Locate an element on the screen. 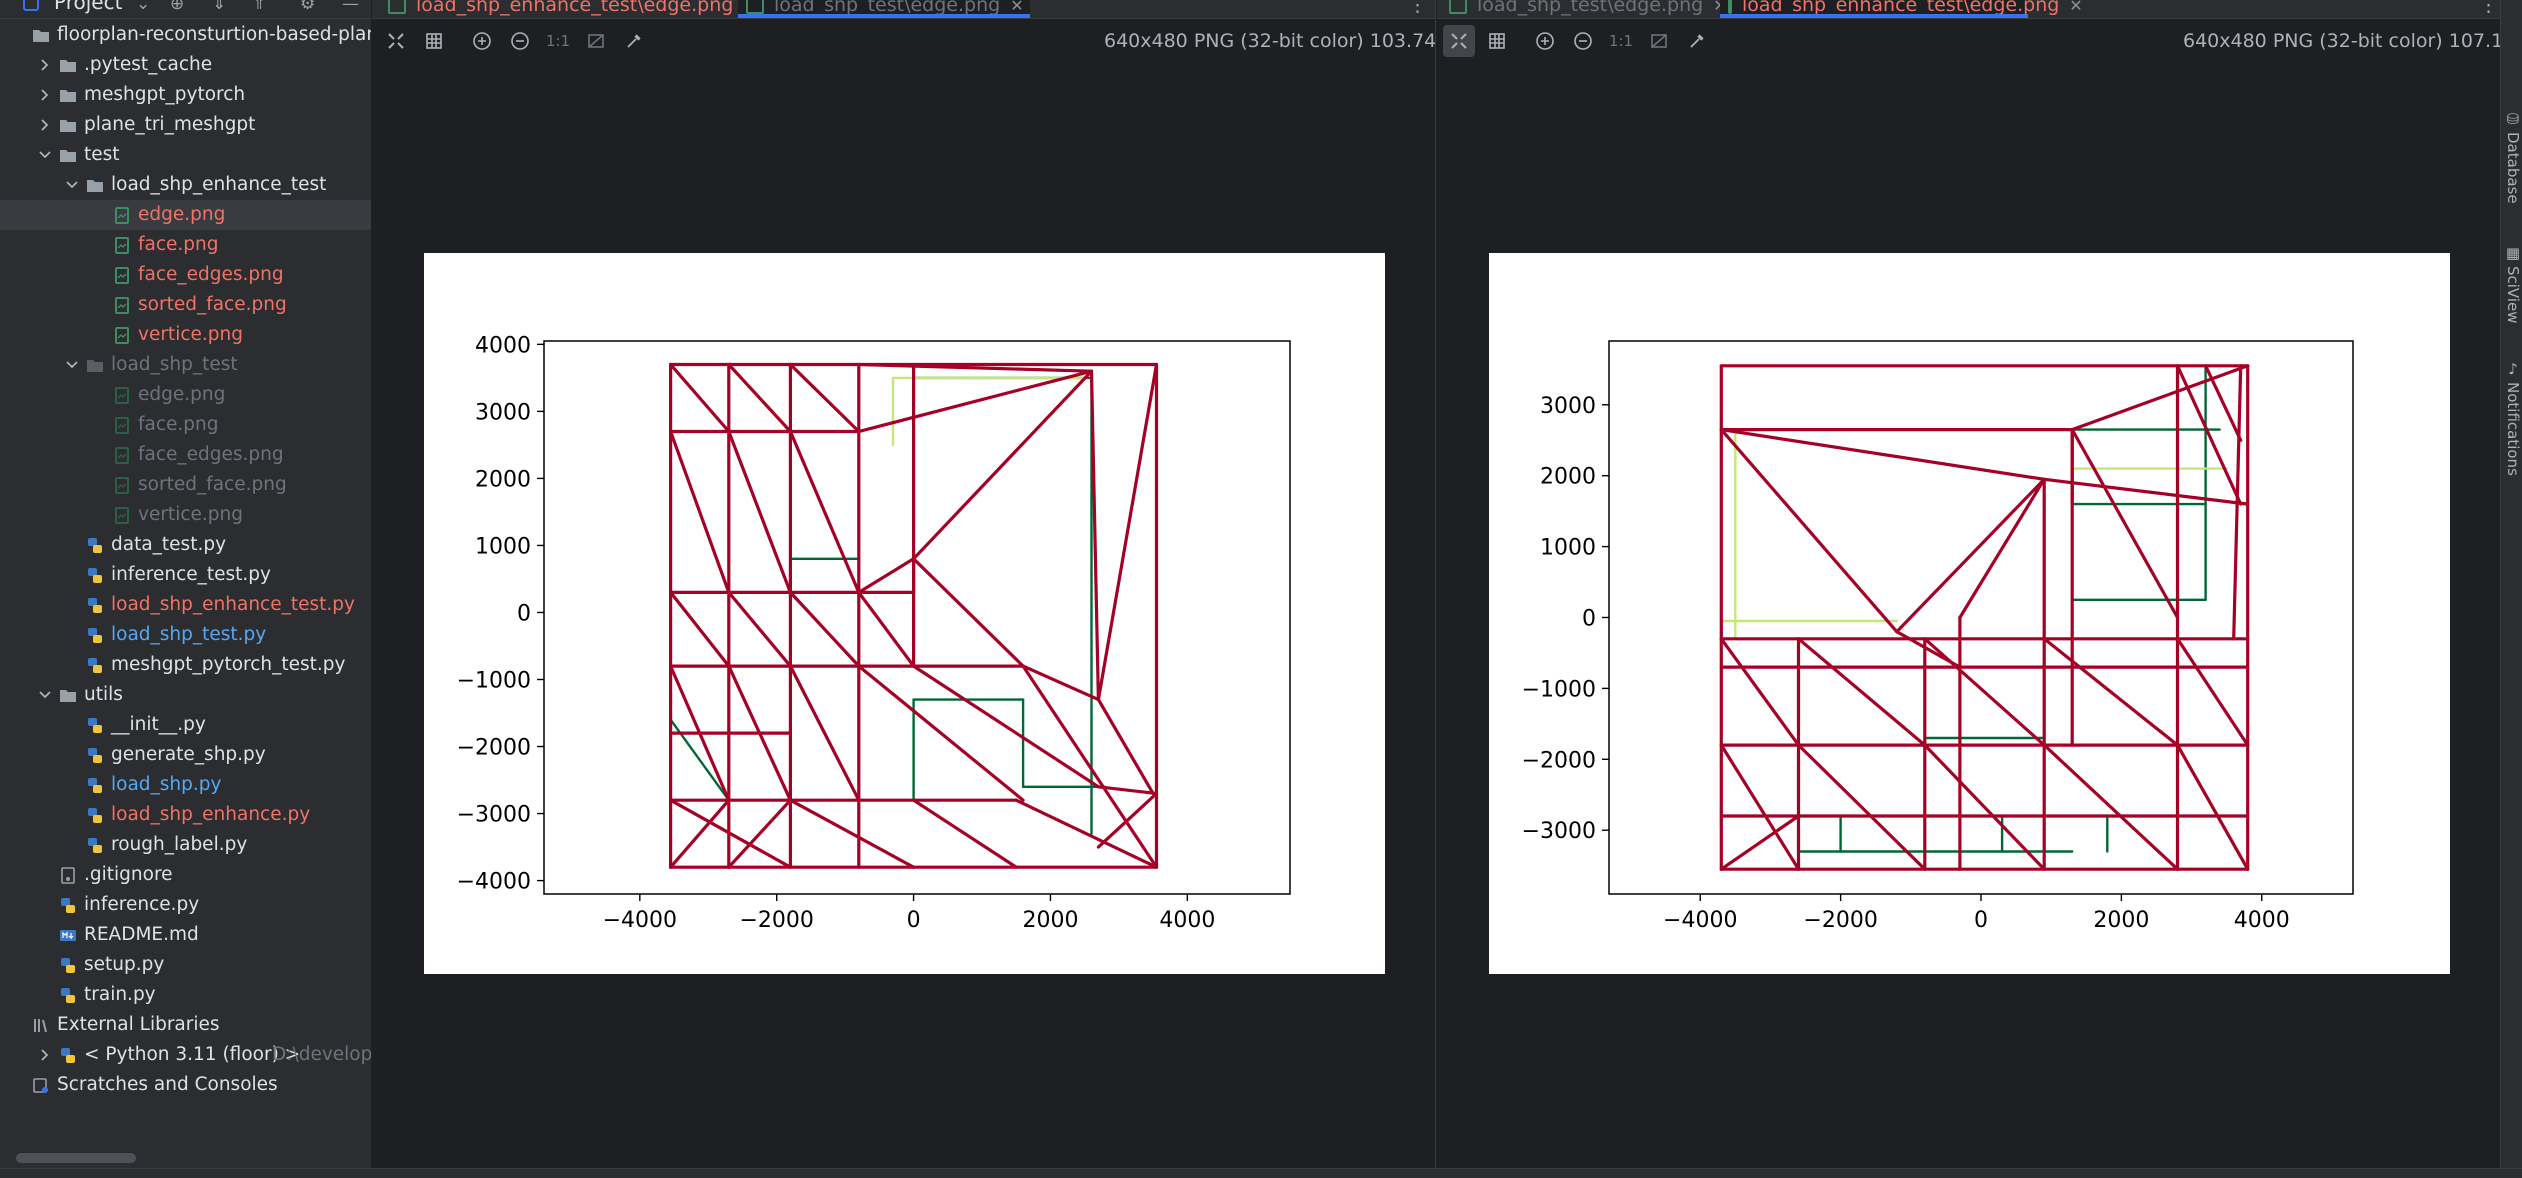 The height and width of the screenshot is (1178, 2522). project-view-icon is located at coordinates (31, 7).